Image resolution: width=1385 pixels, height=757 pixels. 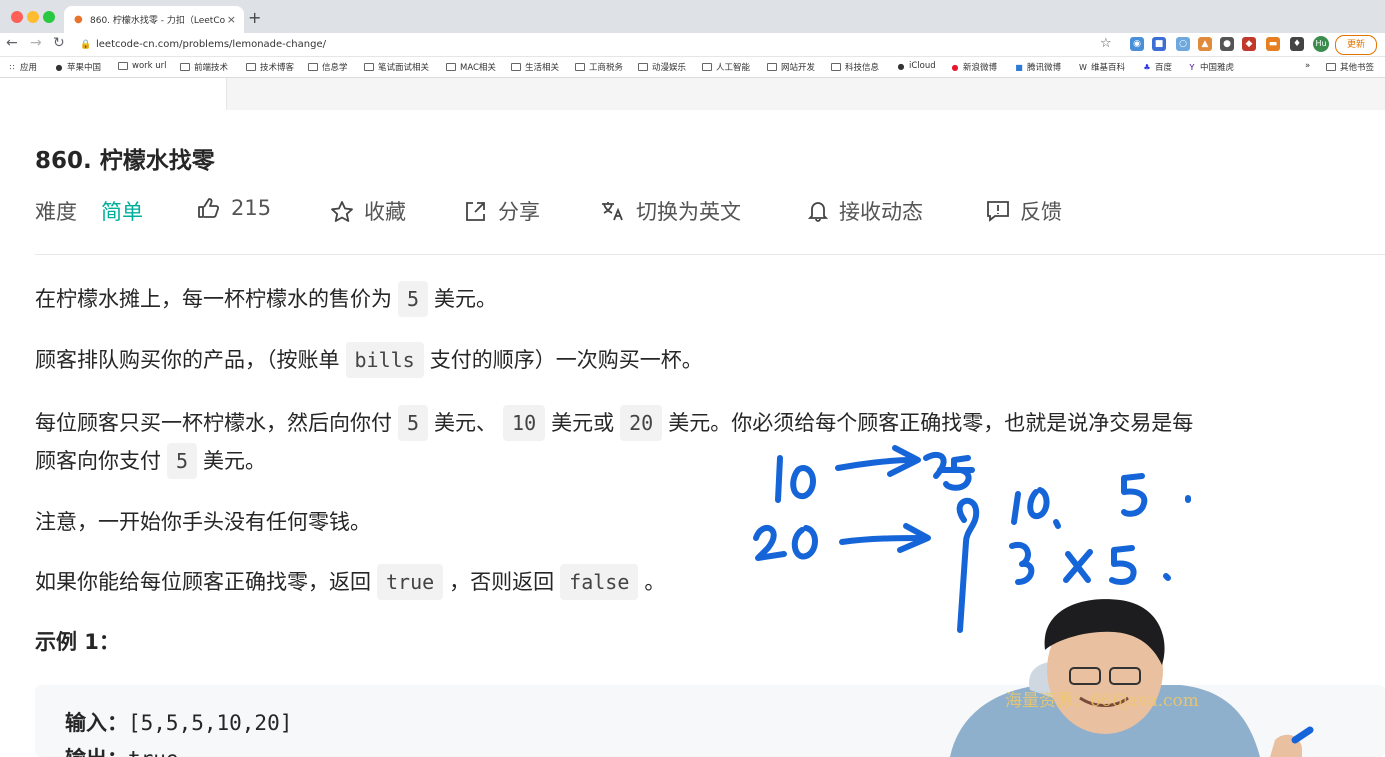 What do you see at coordinates (1350, 67) in the screenshot?
I see `other-bookmarks: 其他书签` at bounding box center [1350, 67].